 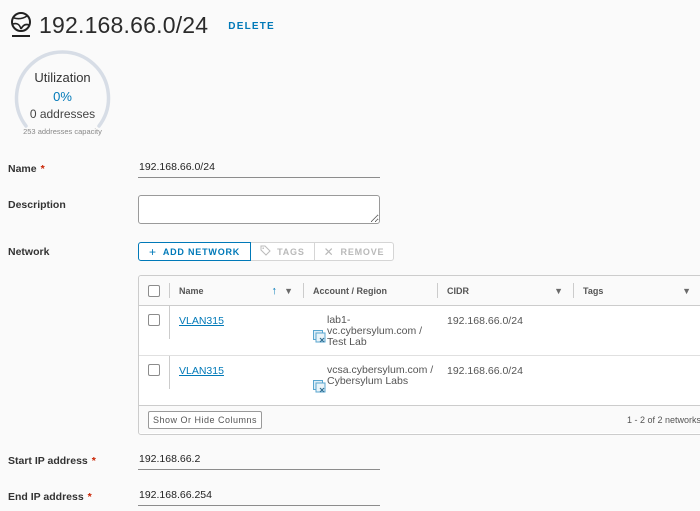 What do you see at coordinates (251, 26) in the screenshot?
I see `delete-button: DELETE` at bounding box center [251, 26].